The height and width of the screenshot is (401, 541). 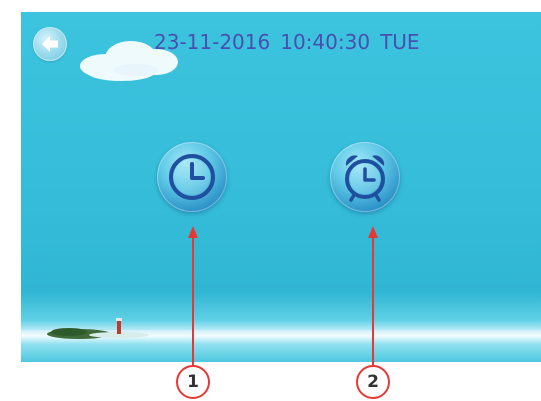 I want to click on annotation-arrows, so click(x=283, y=296).